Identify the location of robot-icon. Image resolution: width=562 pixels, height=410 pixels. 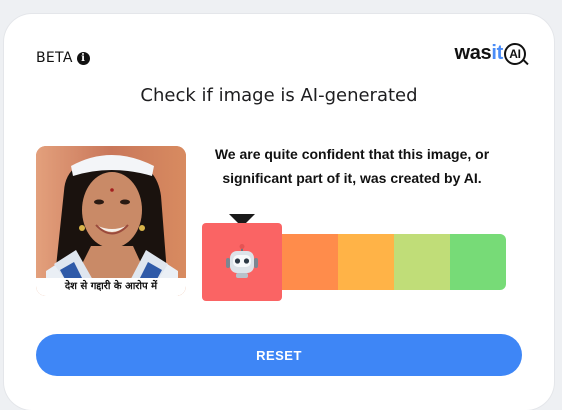
(242, 261).